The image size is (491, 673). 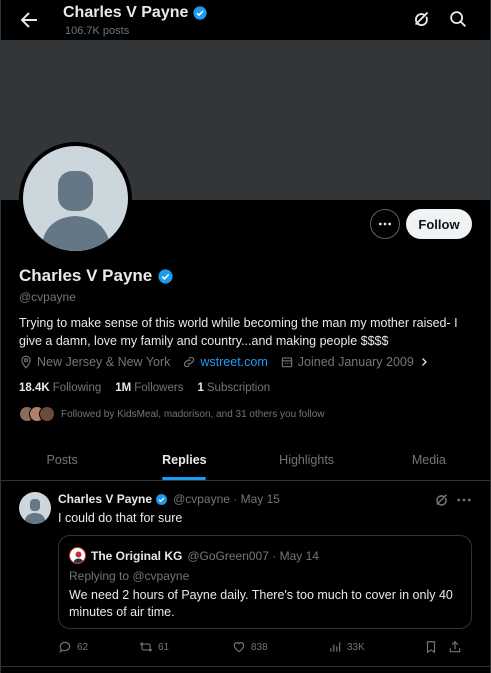 I want to click on header-post-count: 106.7K posts, so click(x=97, y=31).